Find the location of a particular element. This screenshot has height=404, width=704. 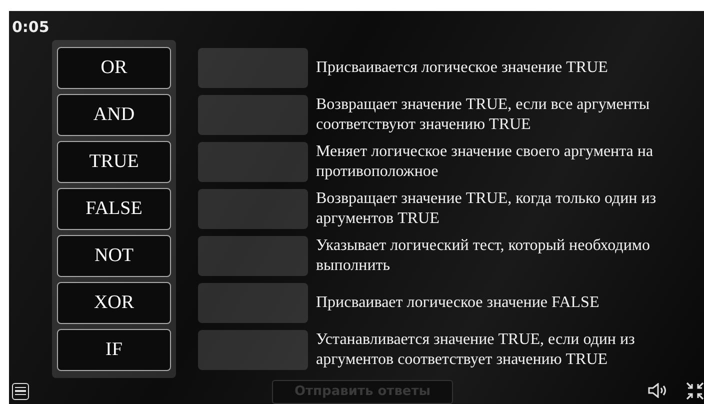

term-button: AND is located at coordinates (114, 115).